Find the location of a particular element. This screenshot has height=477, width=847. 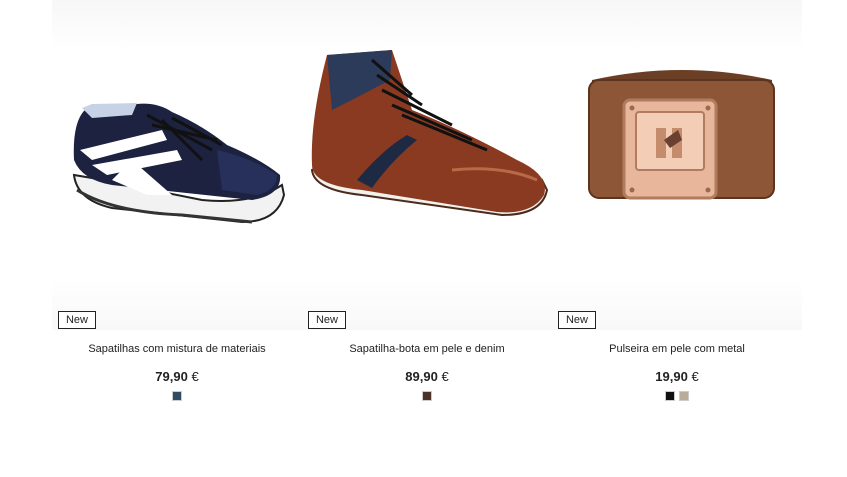

sneaker-icon is located at coordinates (179, 163).